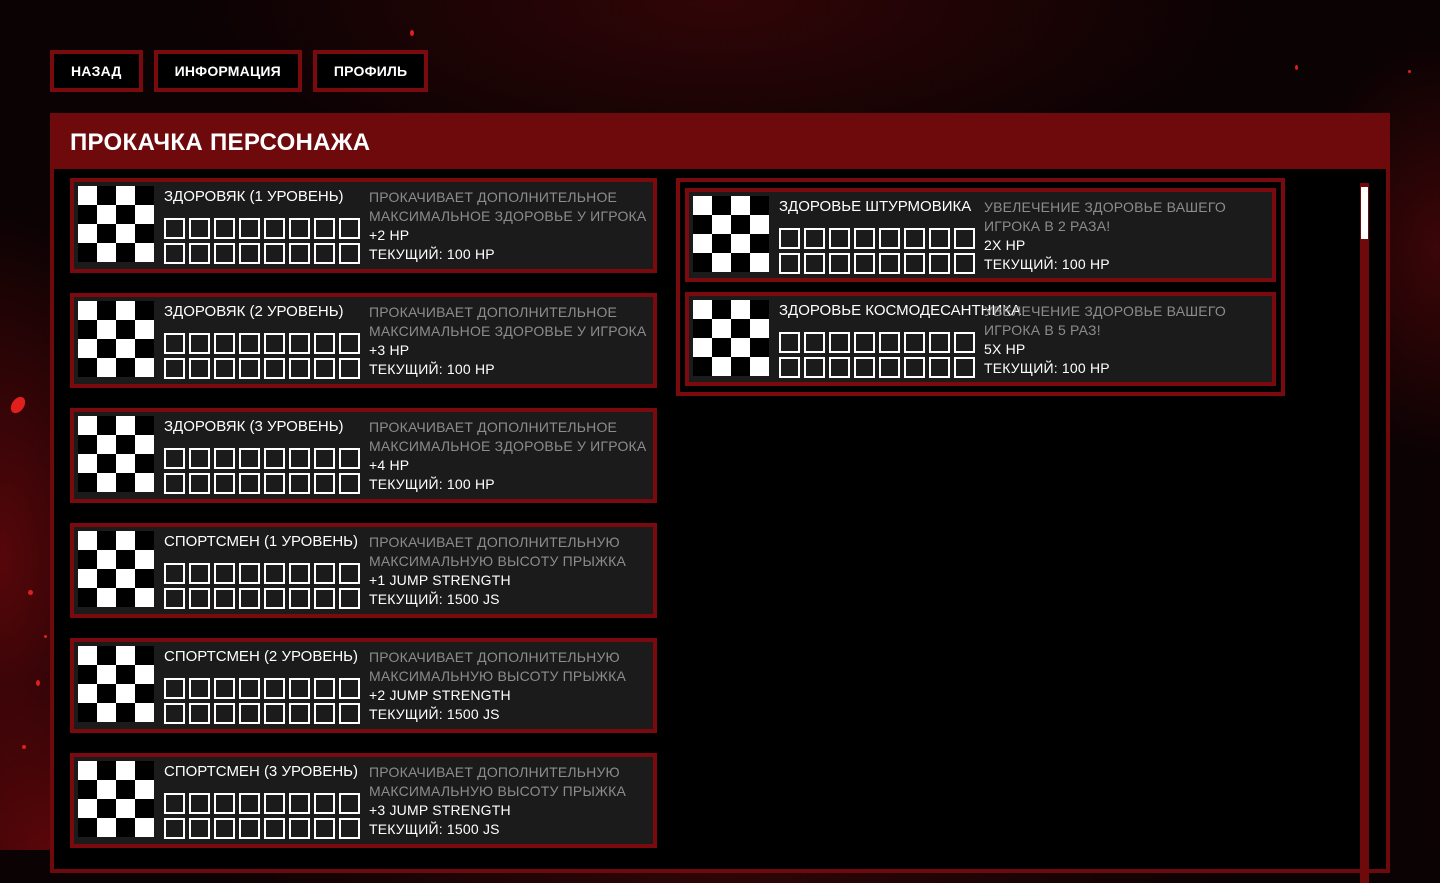 This screenshot has height=883, width=1440. Describe the element at coordinates (227, 71) in the screenshot. I see `info-button: ИНФОРМАЦИЯ` at that location.